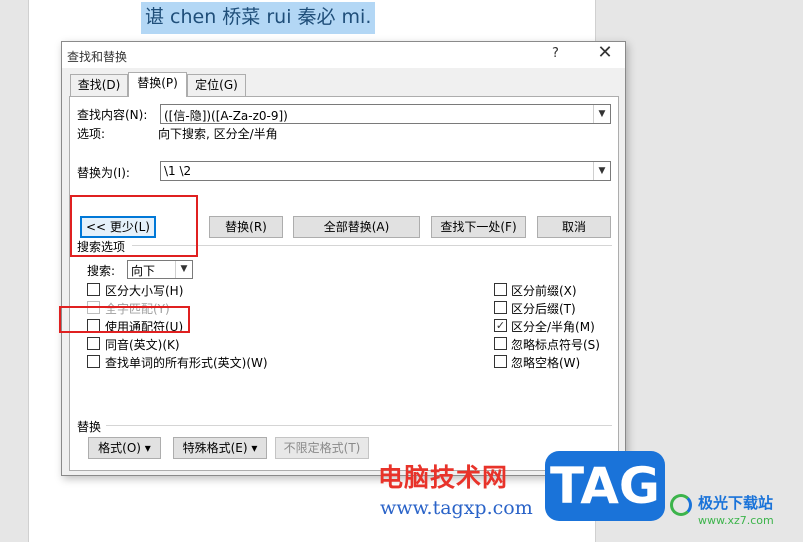  Describe the element at coordinates (220, 448) in the screenshot. I see `special-format-button: 特殊格式(E) ▾` at that location.